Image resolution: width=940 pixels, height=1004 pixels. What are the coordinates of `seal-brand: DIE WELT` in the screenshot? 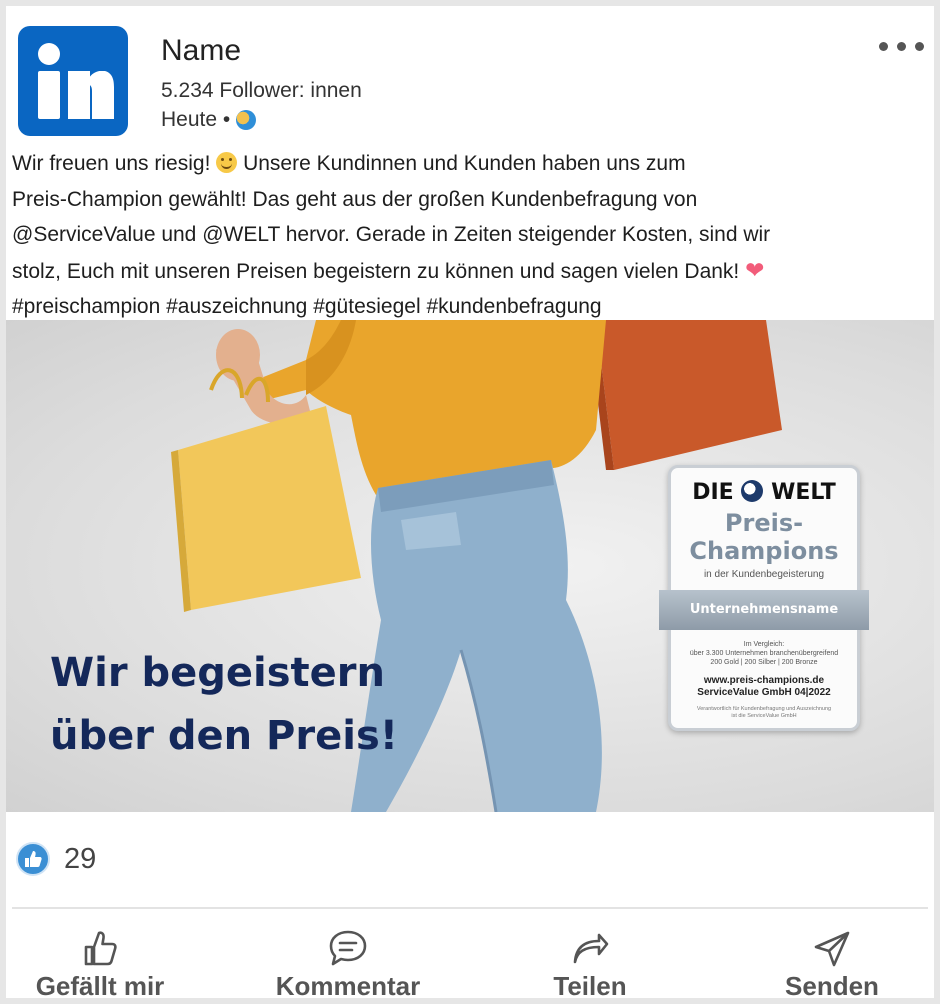 It's located at (764, 492).